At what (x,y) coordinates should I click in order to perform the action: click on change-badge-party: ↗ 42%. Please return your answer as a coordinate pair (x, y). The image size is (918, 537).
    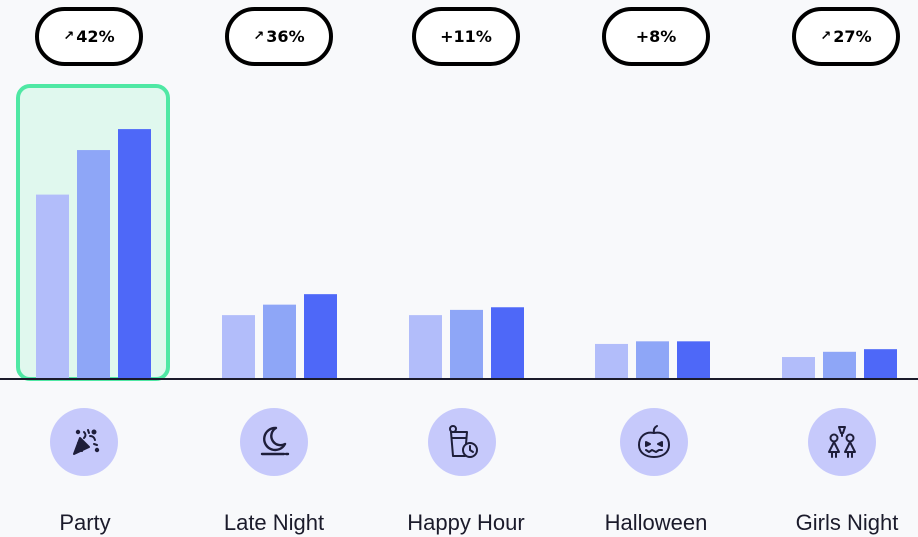
    Looking at the image, I should click on (89, 36).